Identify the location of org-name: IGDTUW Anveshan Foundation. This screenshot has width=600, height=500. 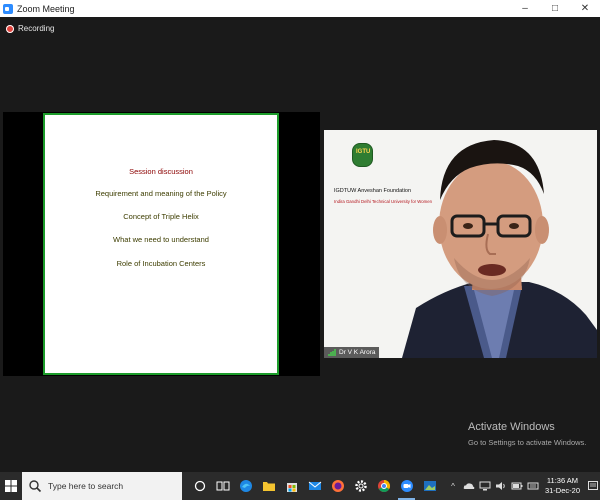
(373, 191).